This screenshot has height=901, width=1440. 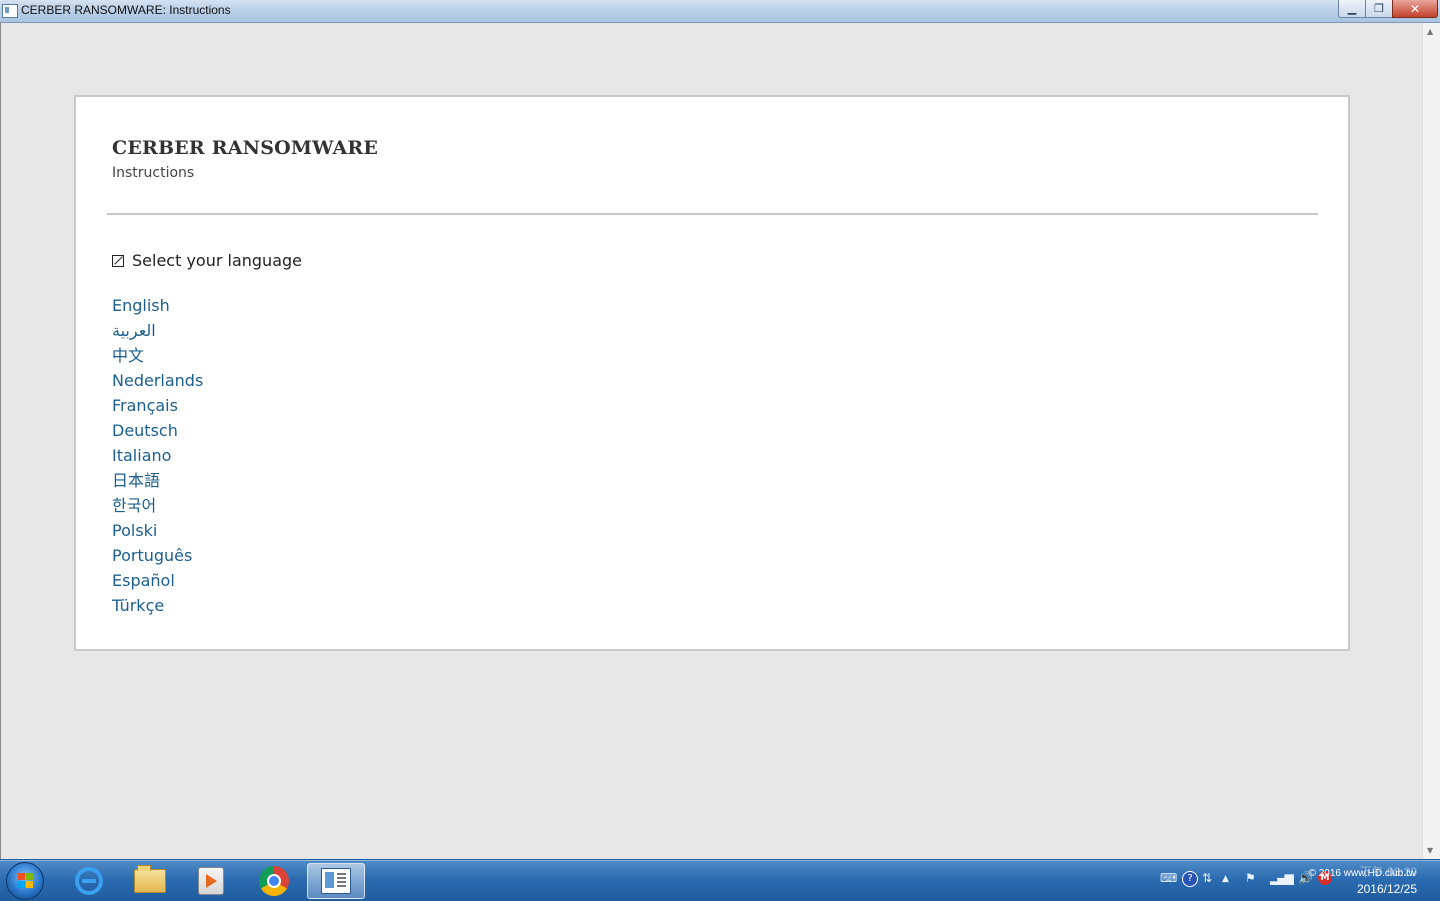 I want to click on window-title: CERBER RANSOMWARE: Instructions, so click(x=126, y=10).